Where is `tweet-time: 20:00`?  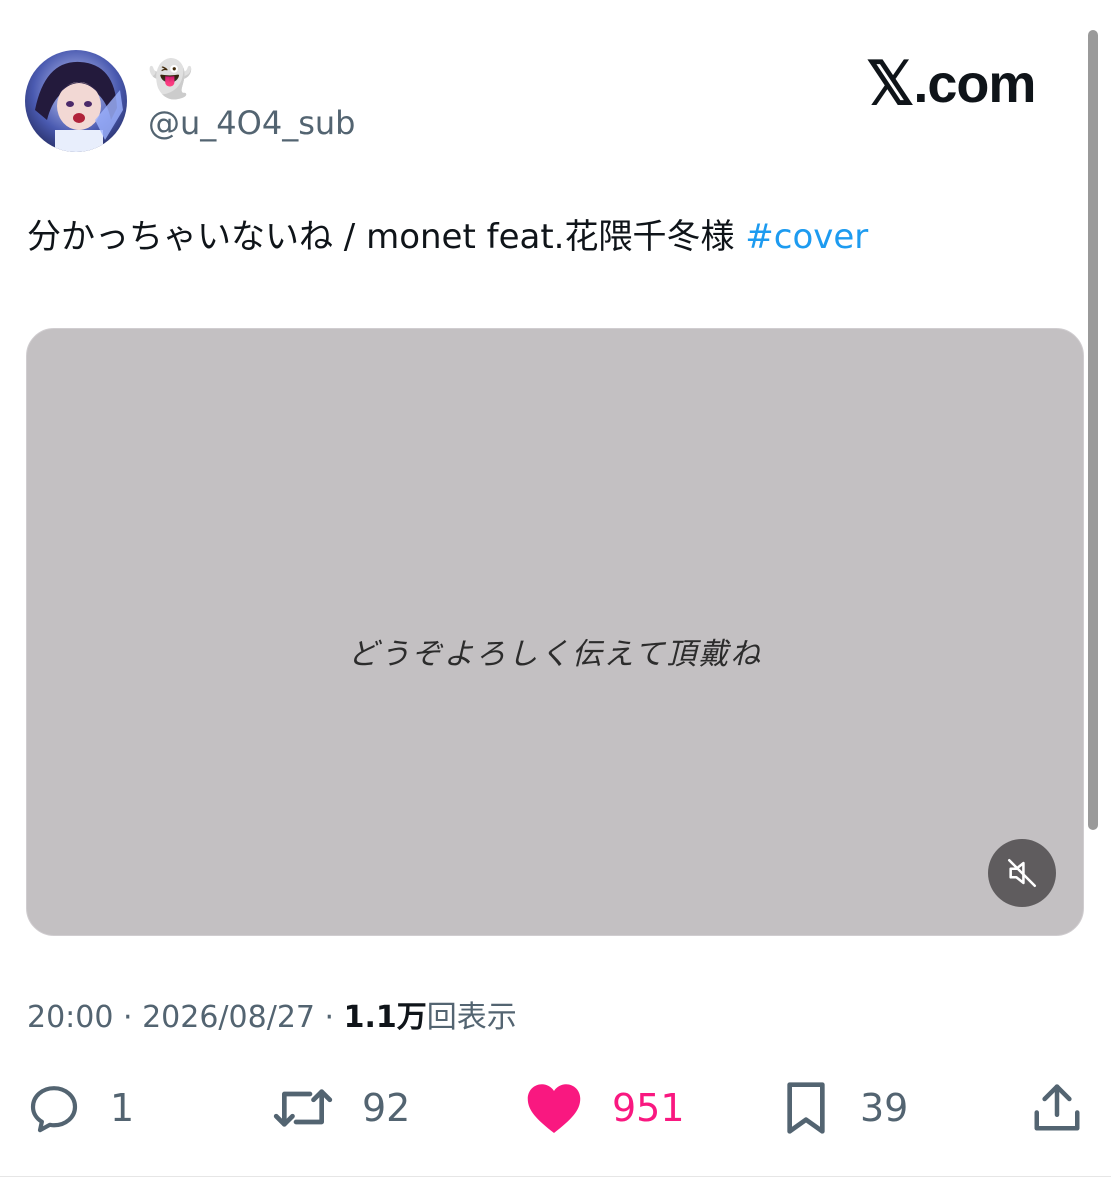
tweet-time: 20:00 is located at coordinates (70, 1017).